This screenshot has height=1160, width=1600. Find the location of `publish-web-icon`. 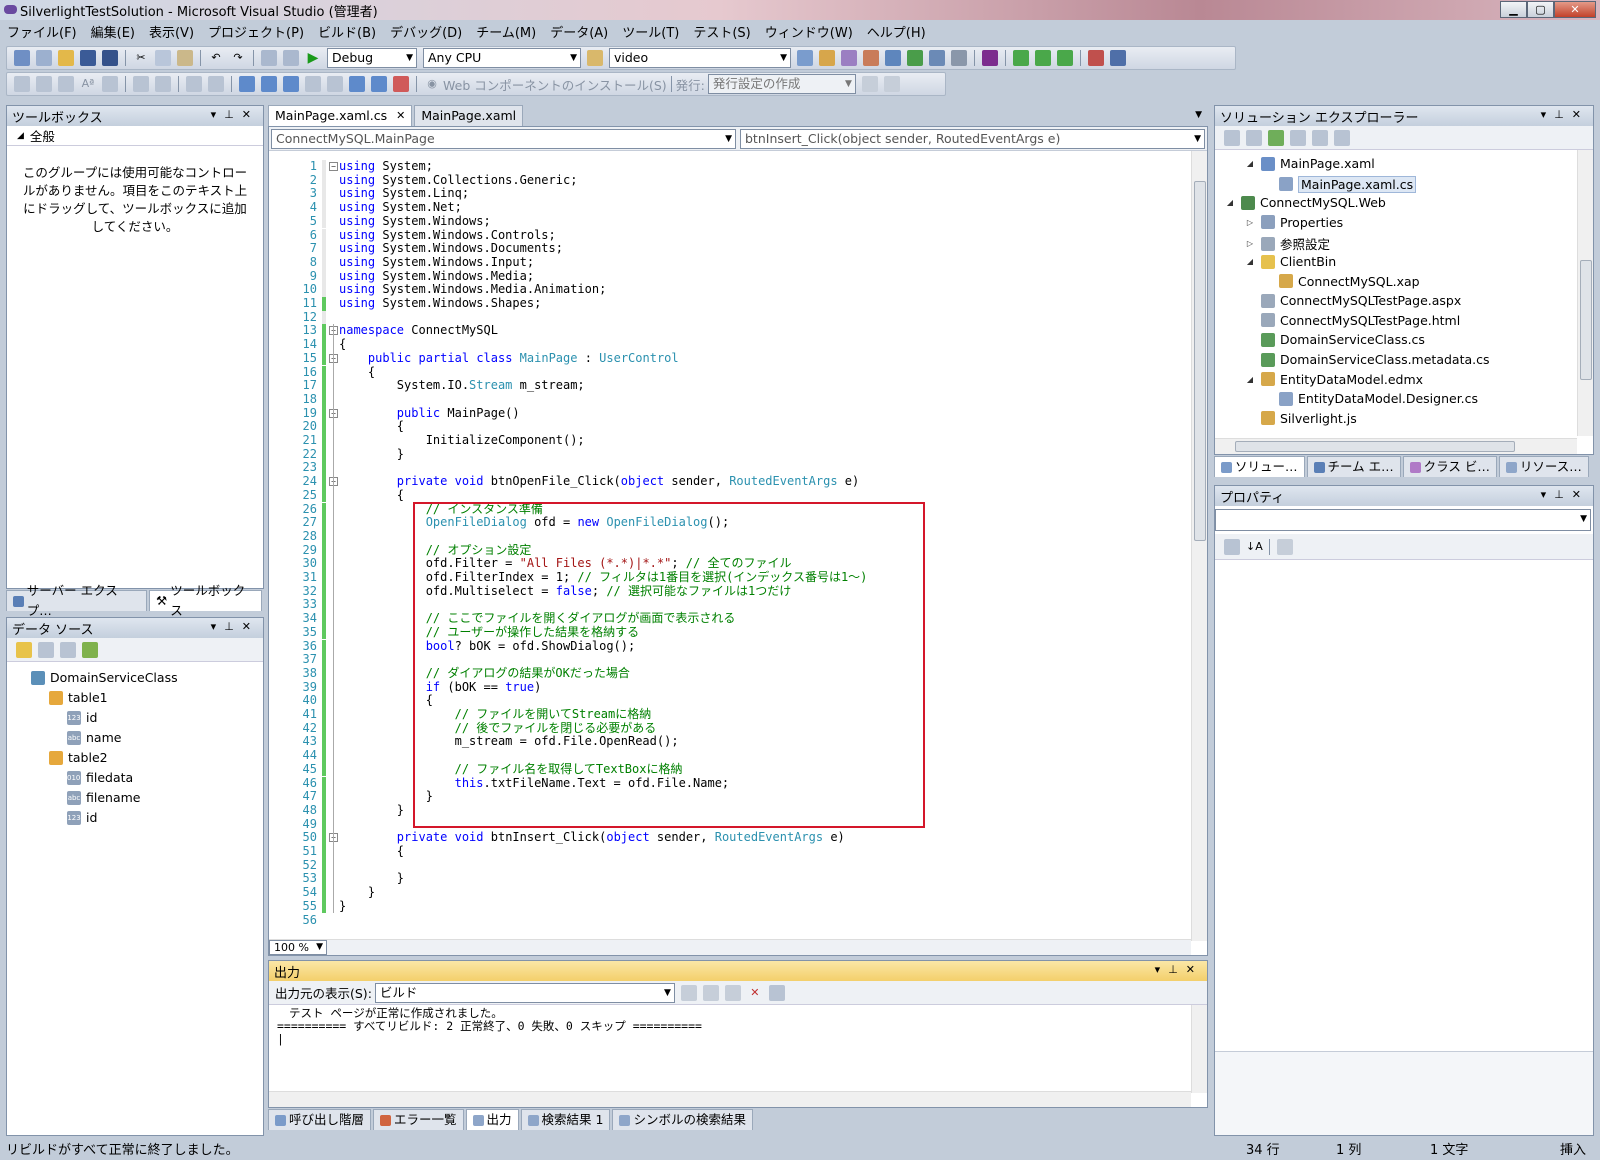

publish-web-icon is located at coordinates (869, 84).